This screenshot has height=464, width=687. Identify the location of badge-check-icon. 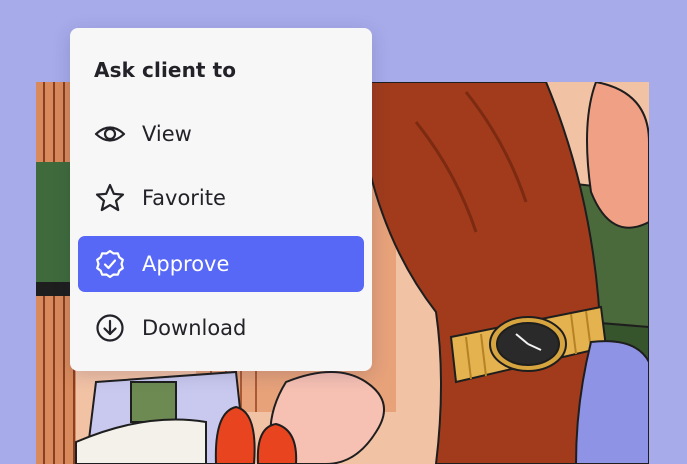
(110, 264).